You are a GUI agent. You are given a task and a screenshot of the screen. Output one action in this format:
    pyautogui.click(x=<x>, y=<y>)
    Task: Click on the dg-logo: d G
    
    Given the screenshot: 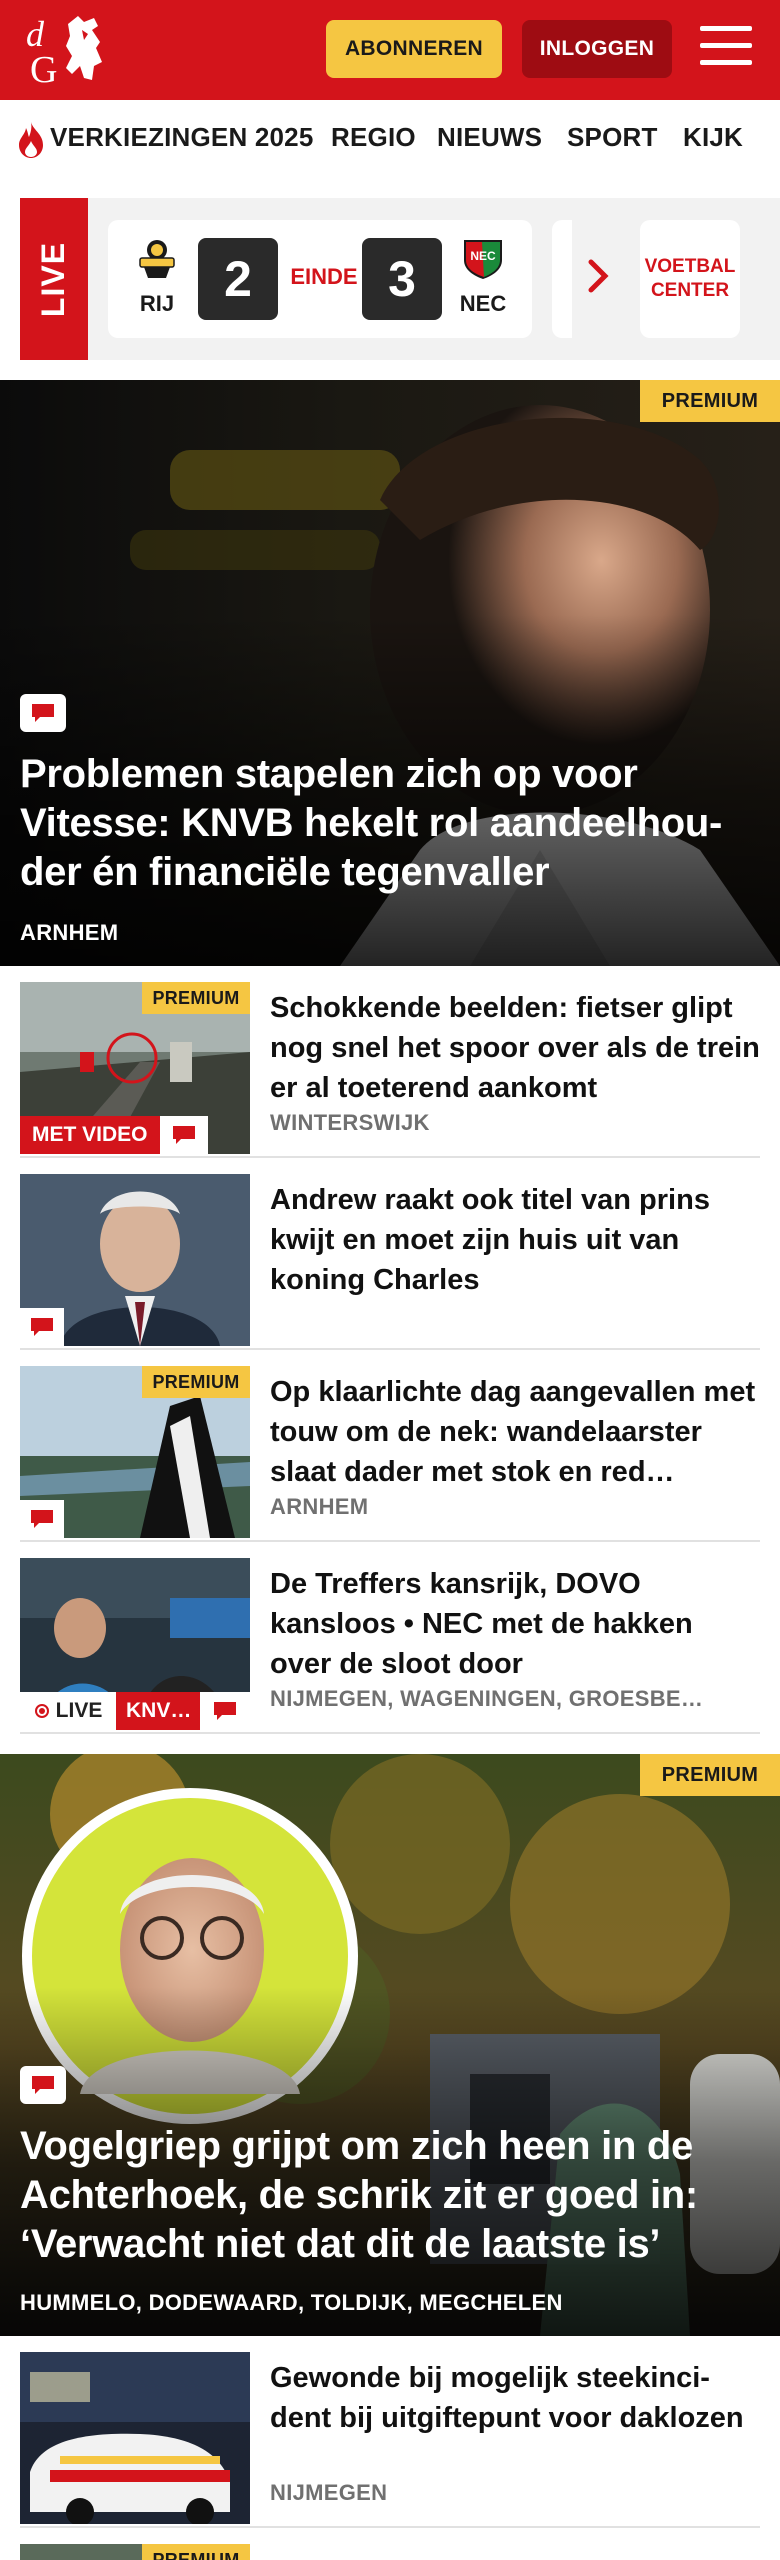 What is the action you would take?
    pyautogui.click(x=68, y=51)
    